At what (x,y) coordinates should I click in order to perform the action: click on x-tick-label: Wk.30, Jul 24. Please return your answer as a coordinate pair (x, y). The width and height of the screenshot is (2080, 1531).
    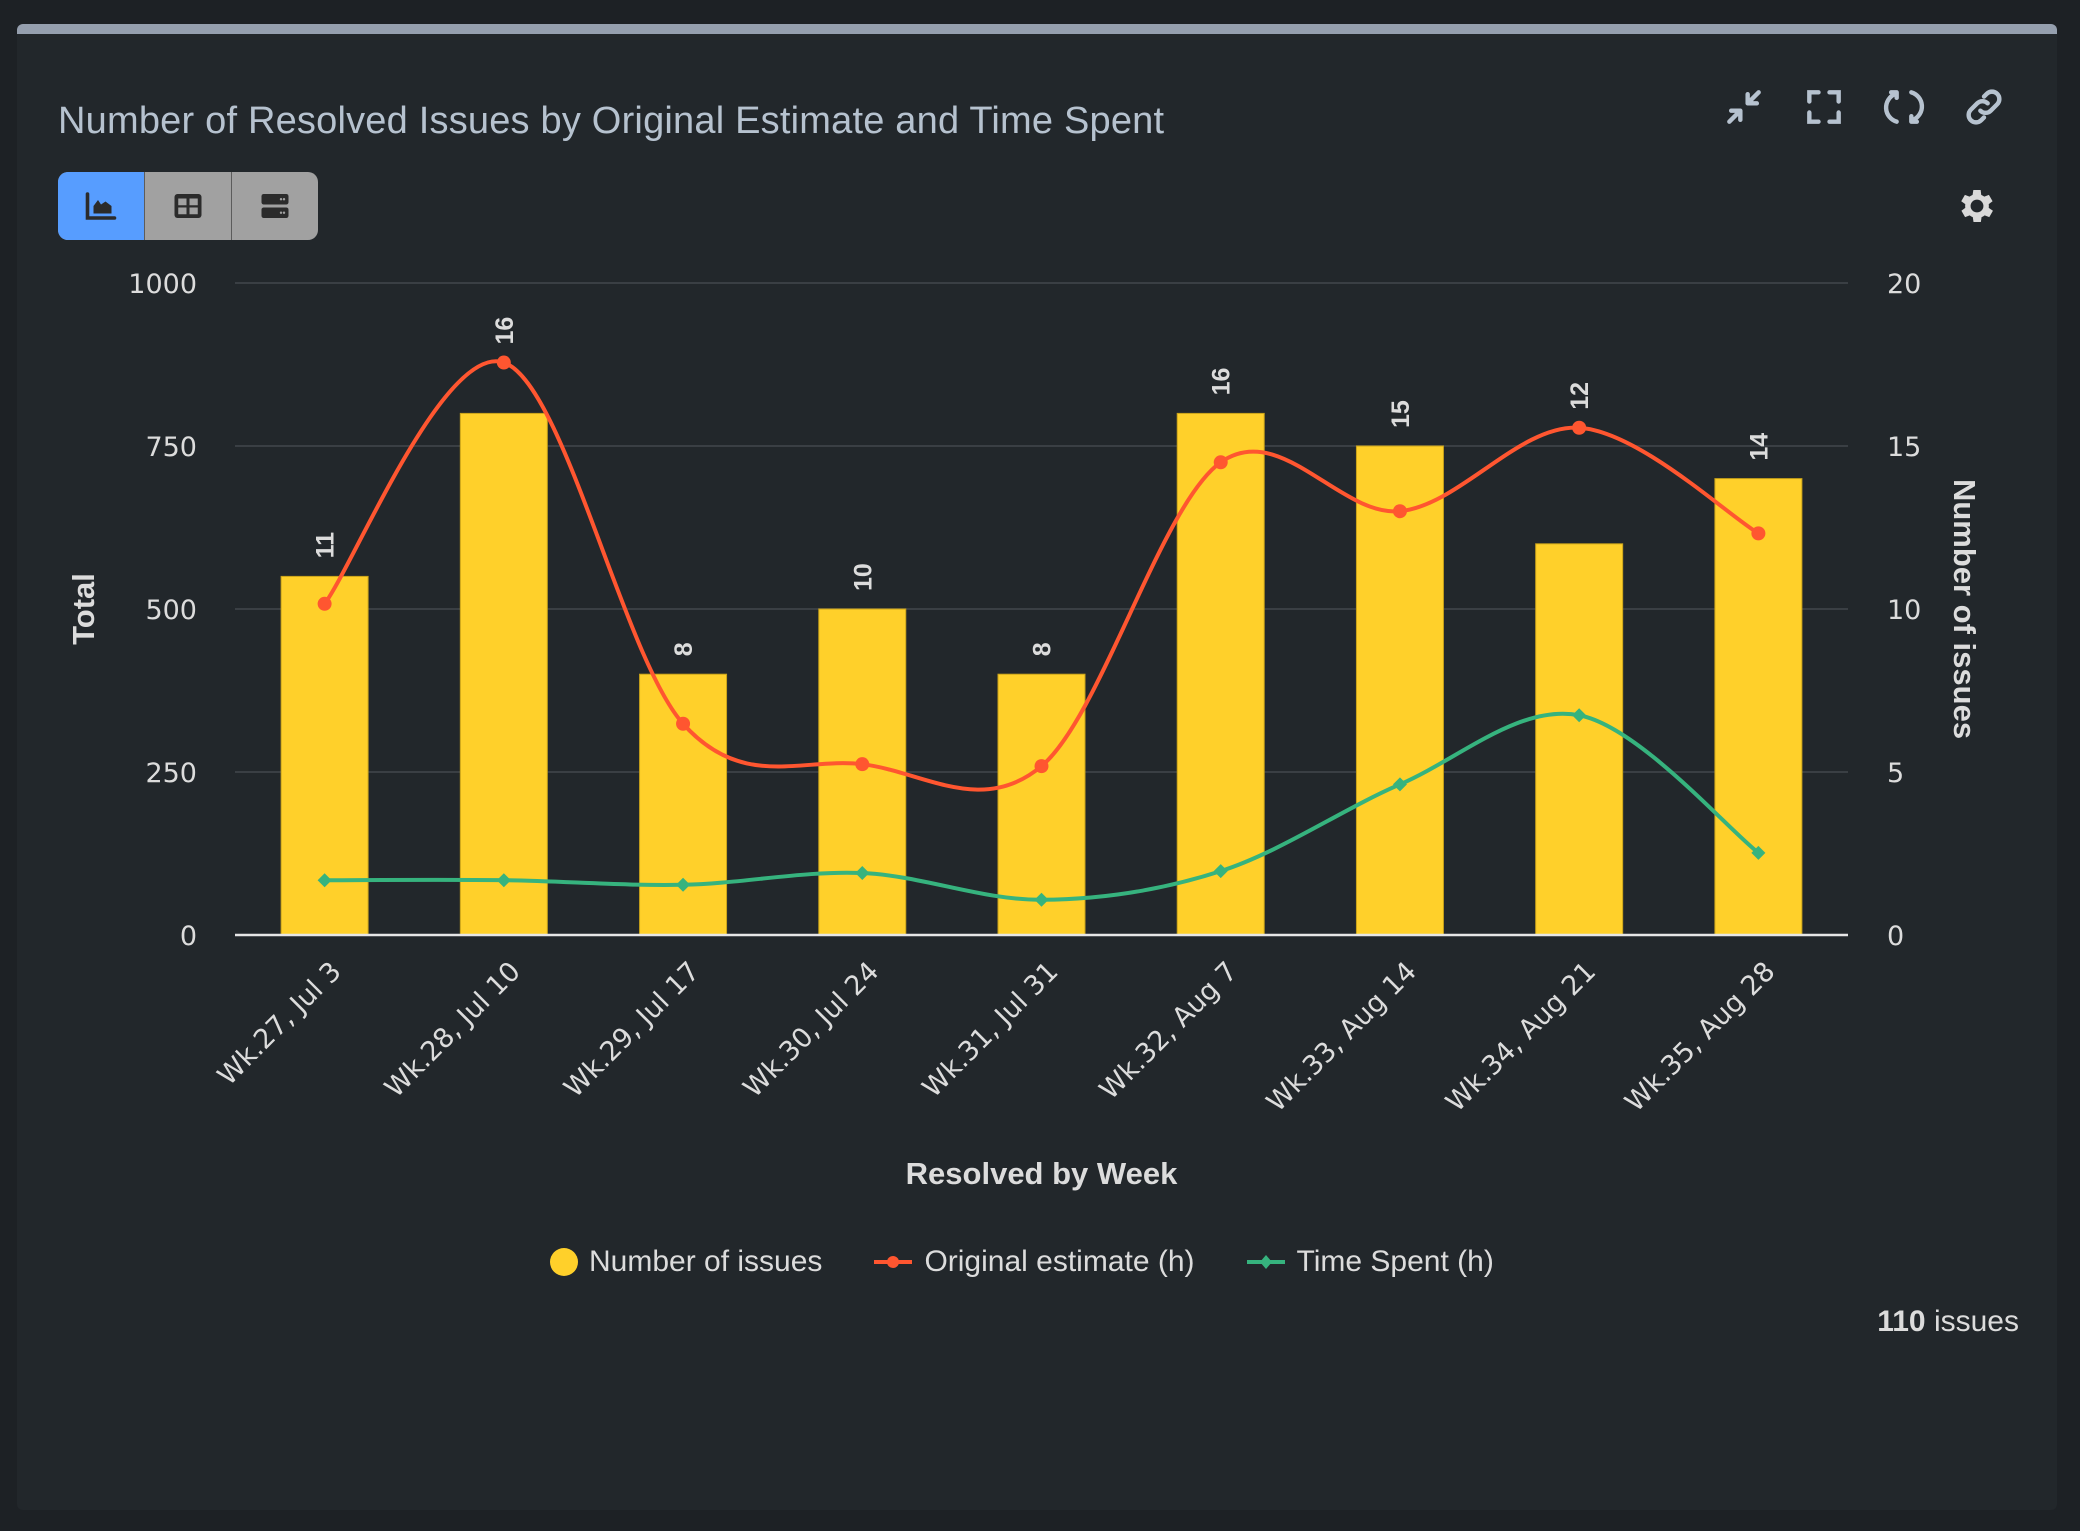
    Looking at the image, I should click on (811, 1030).